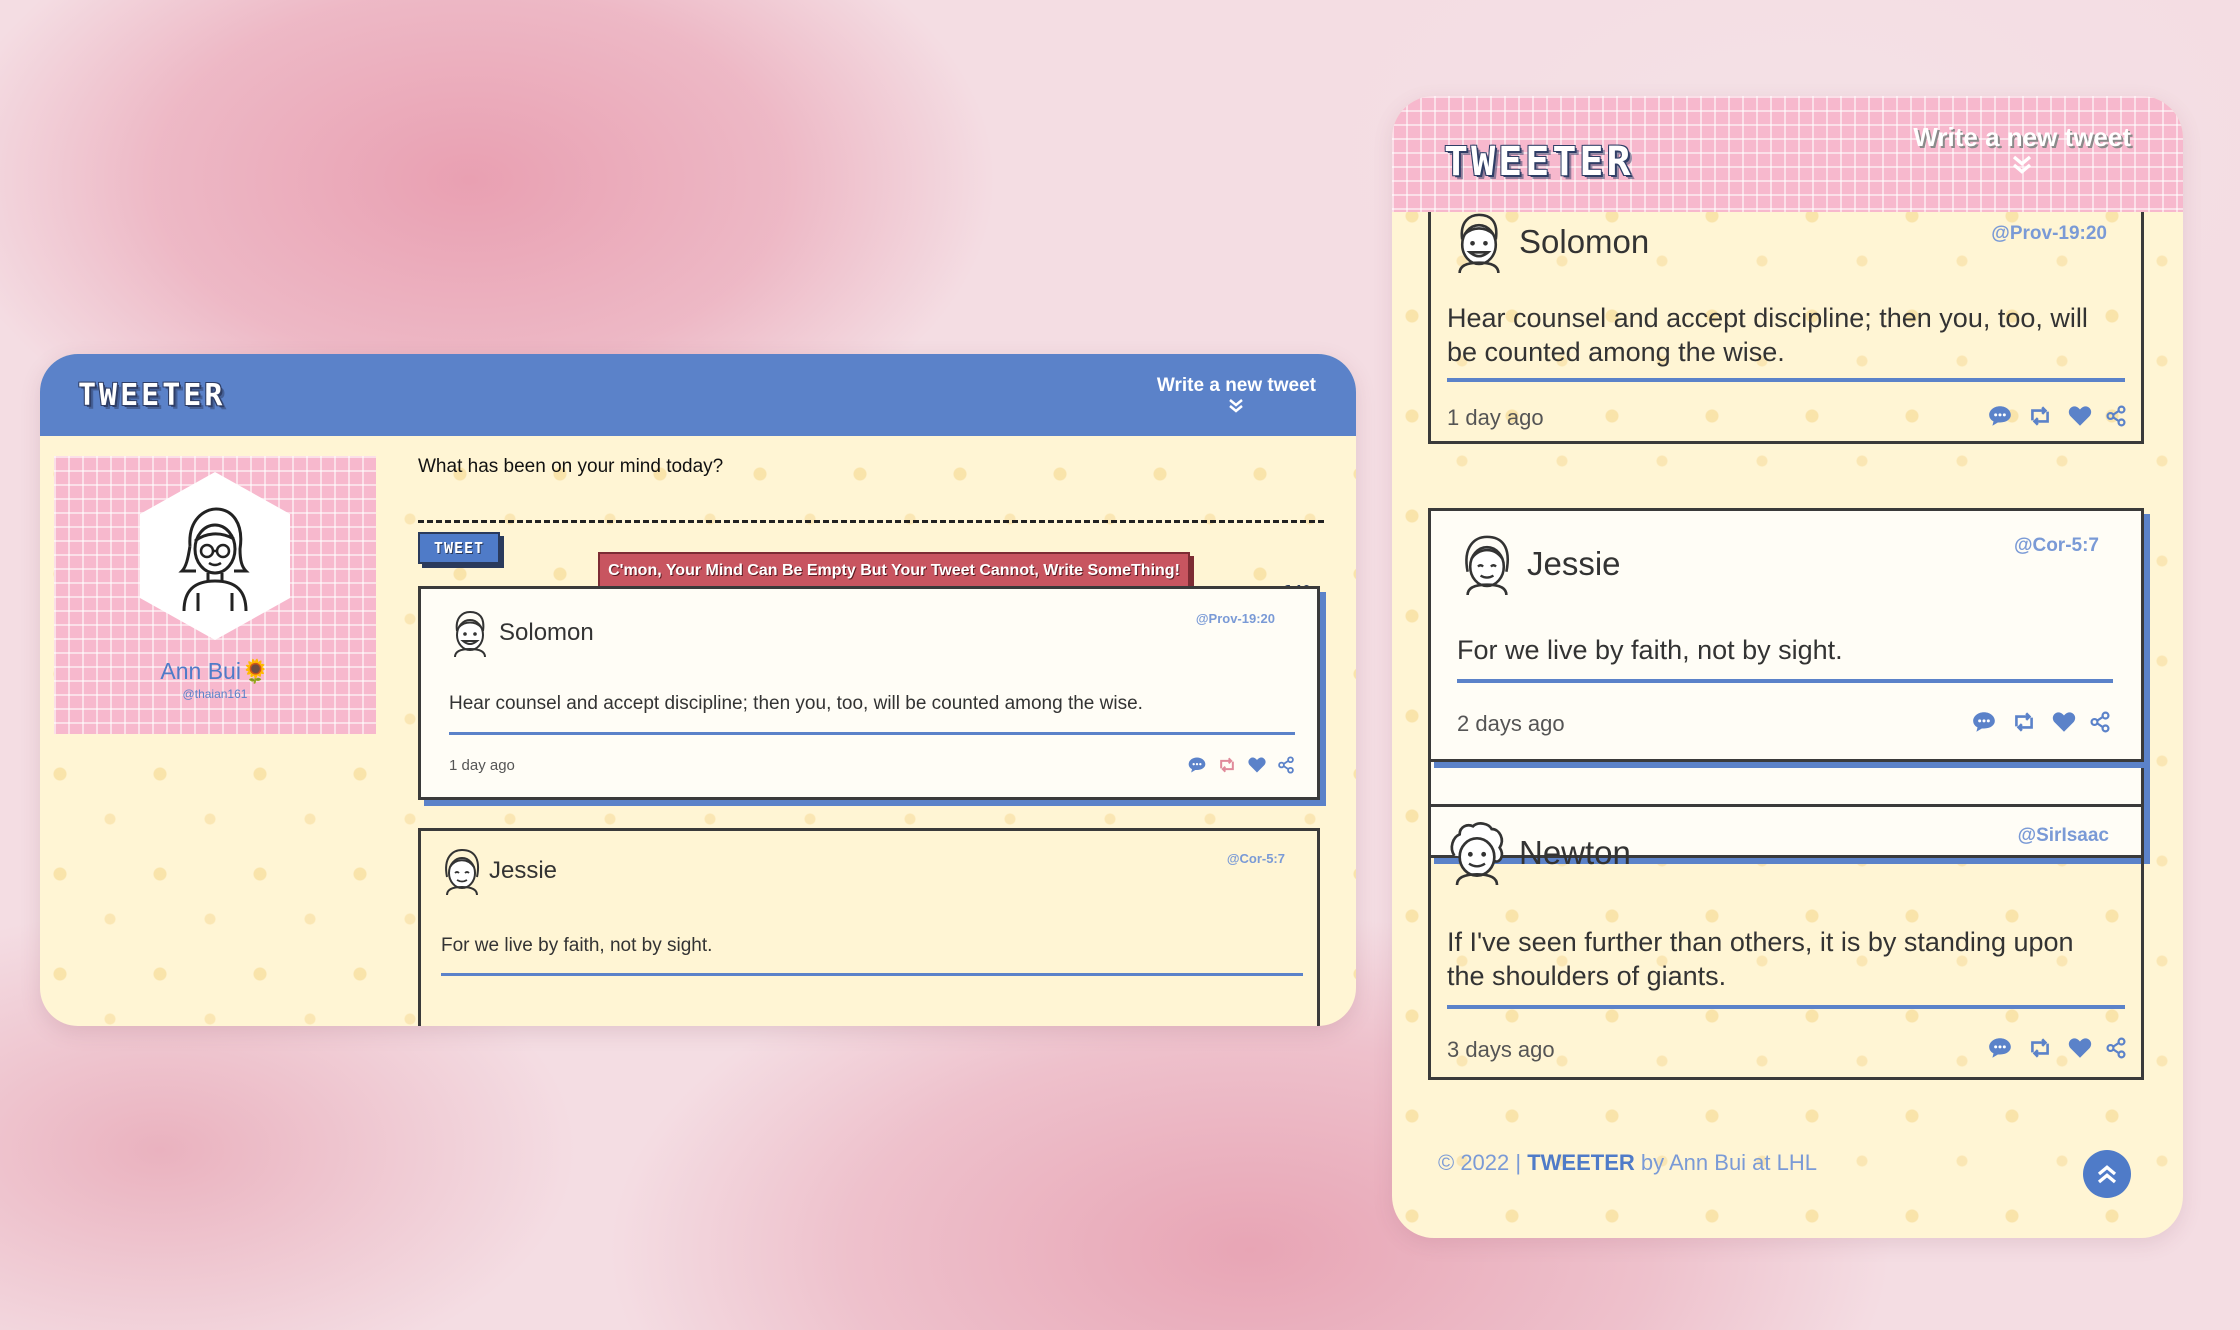 This screenshot has width=2240, height=1330. I want to click on profile-card: Ann Bui🌻 @thaian161, so click(215, 595).